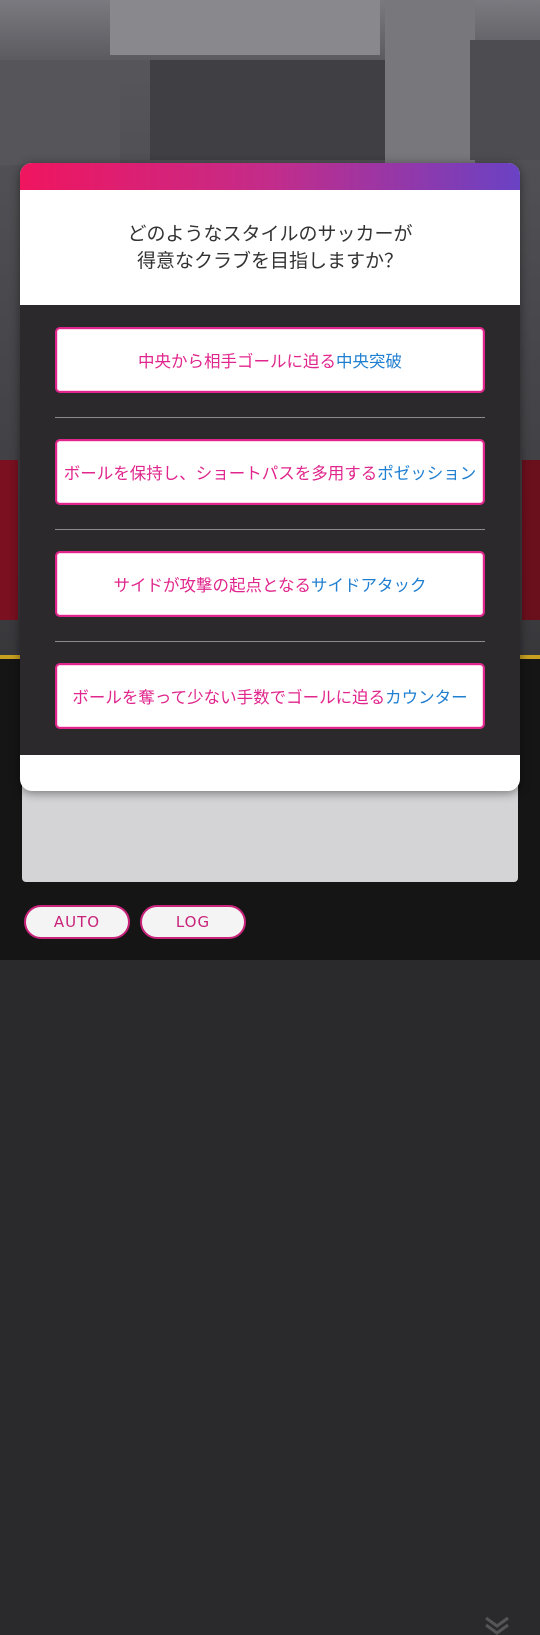  What do you see at coordinates (497, 1625) in the screenshot?
I see `double-chevron-down-icon` at bounding box center [497, 1625].